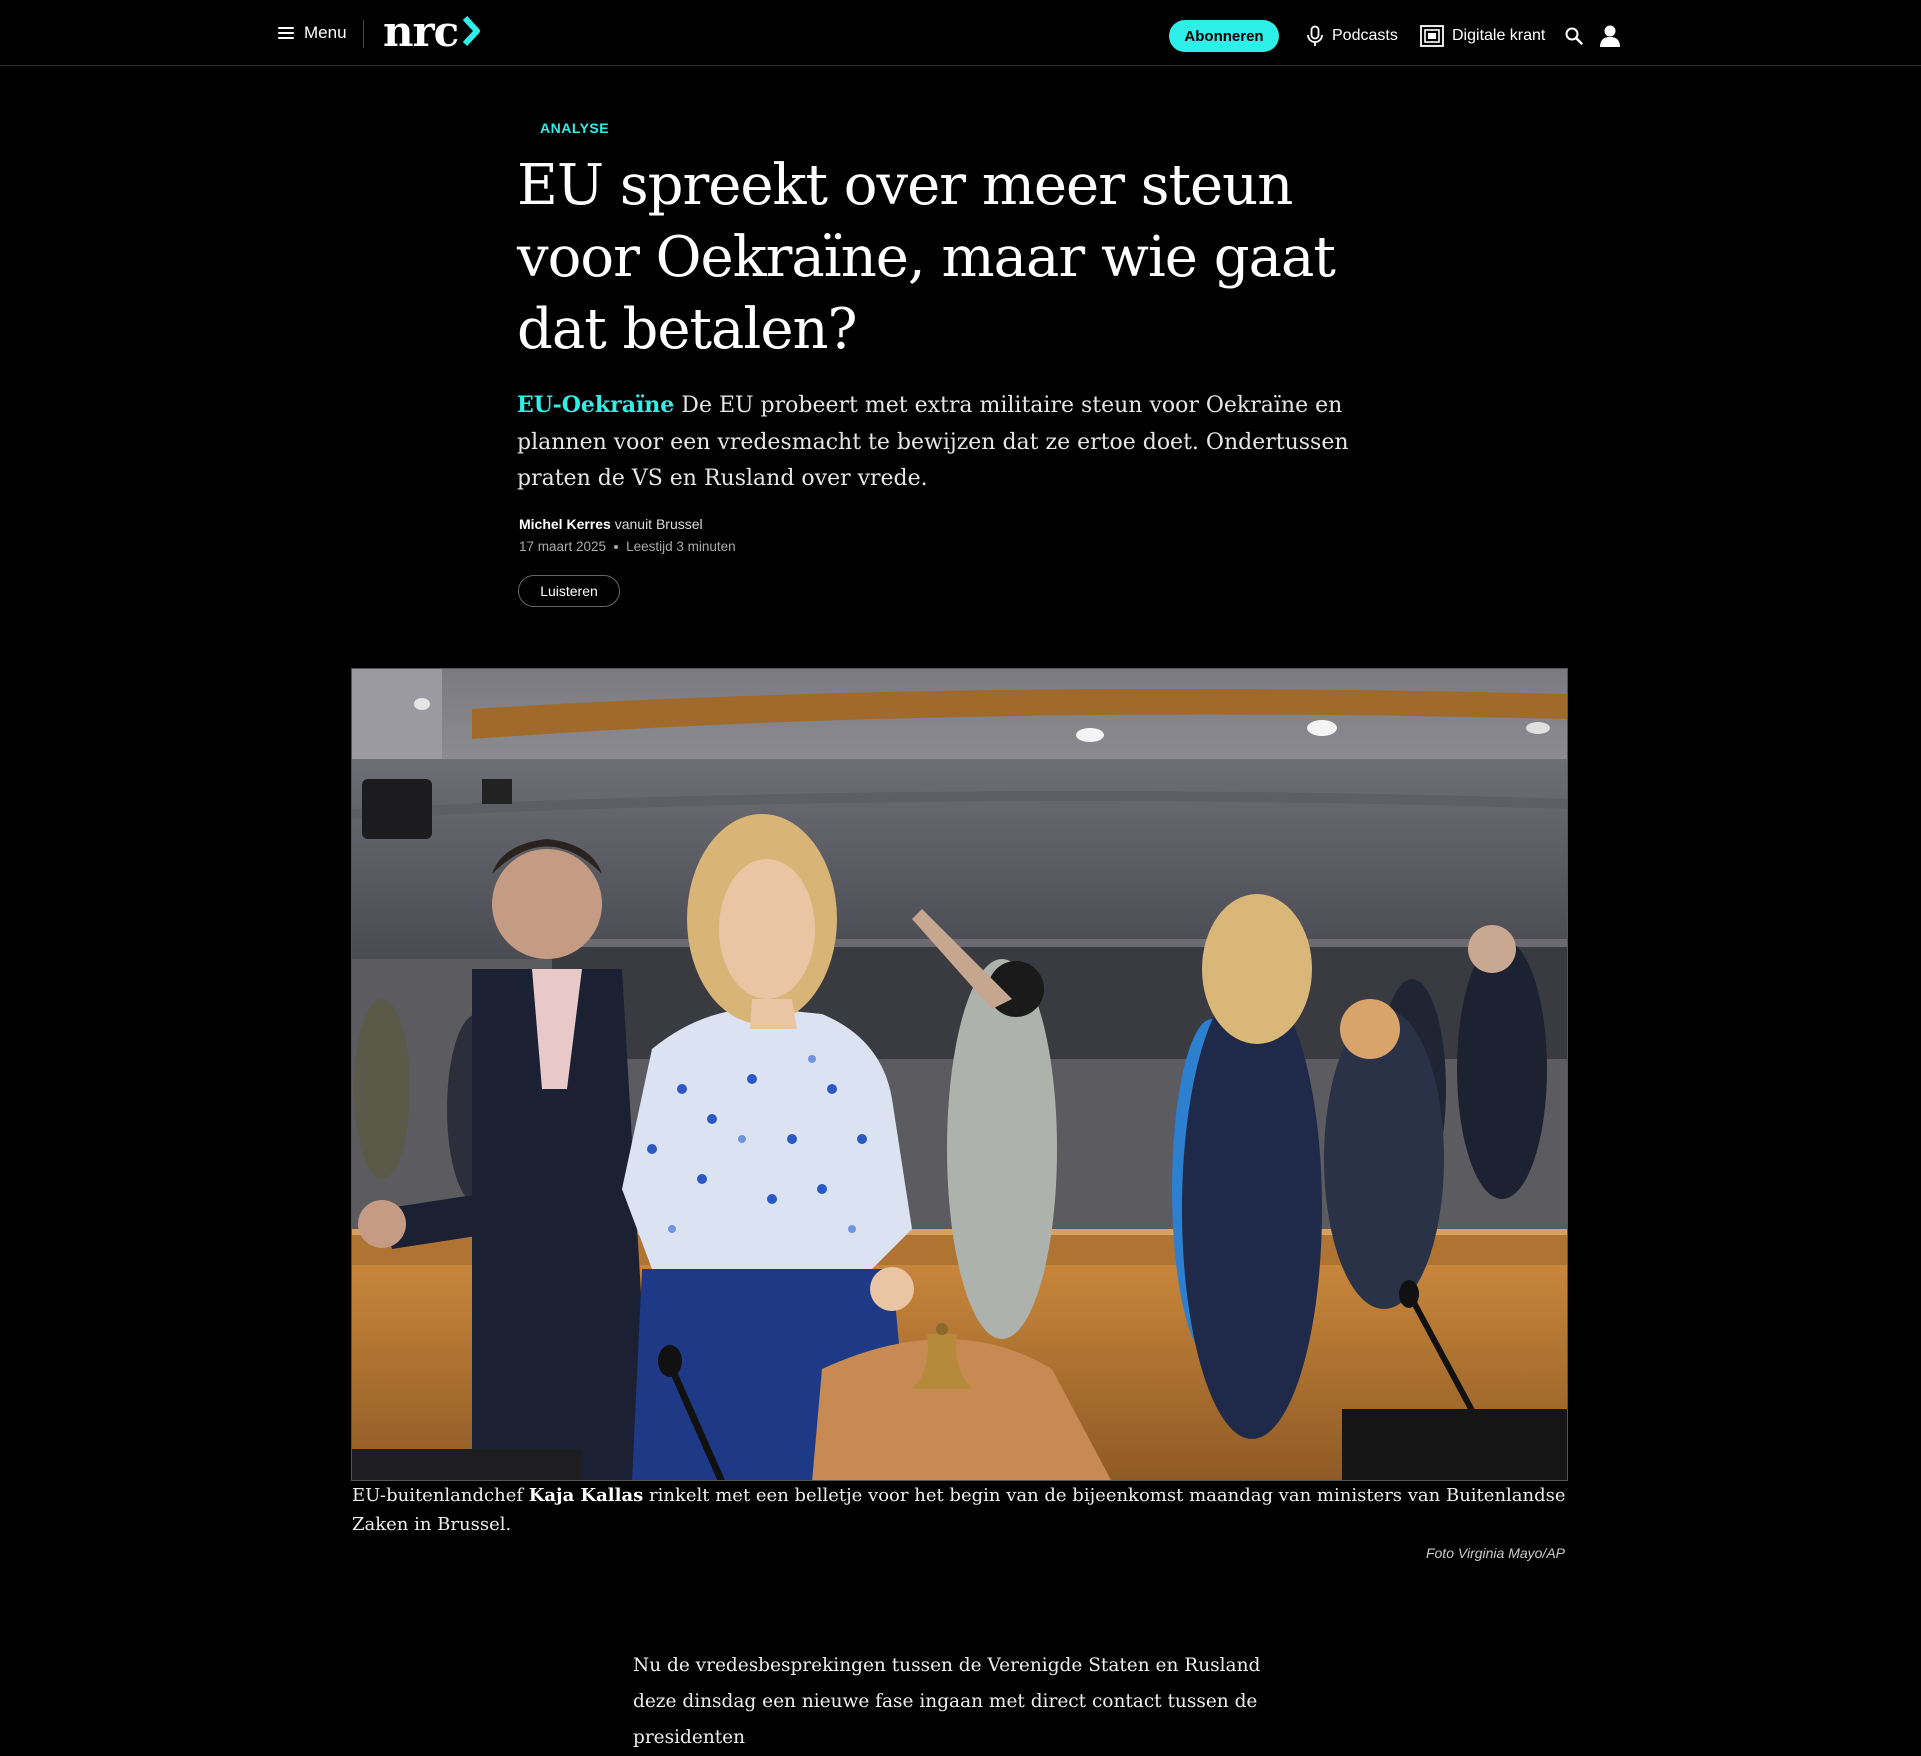 The image size is (1921, 1756). What do you see at coordinates (569, 591) in the screenshot?
I see `listen-button: Luisteren` at bounding box center [569, 591].